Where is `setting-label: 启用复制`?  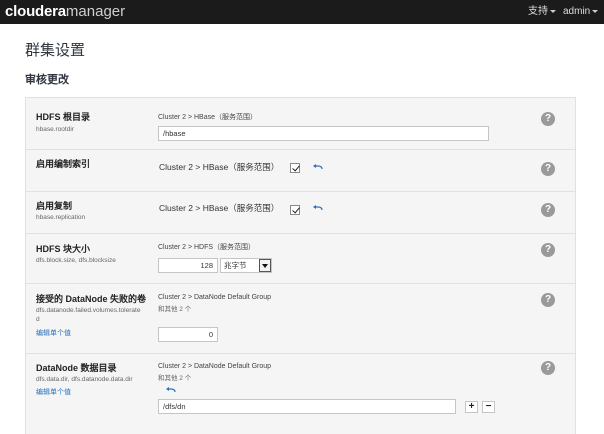 setting-label: 启用复制 is located at coordinates (54, 206).